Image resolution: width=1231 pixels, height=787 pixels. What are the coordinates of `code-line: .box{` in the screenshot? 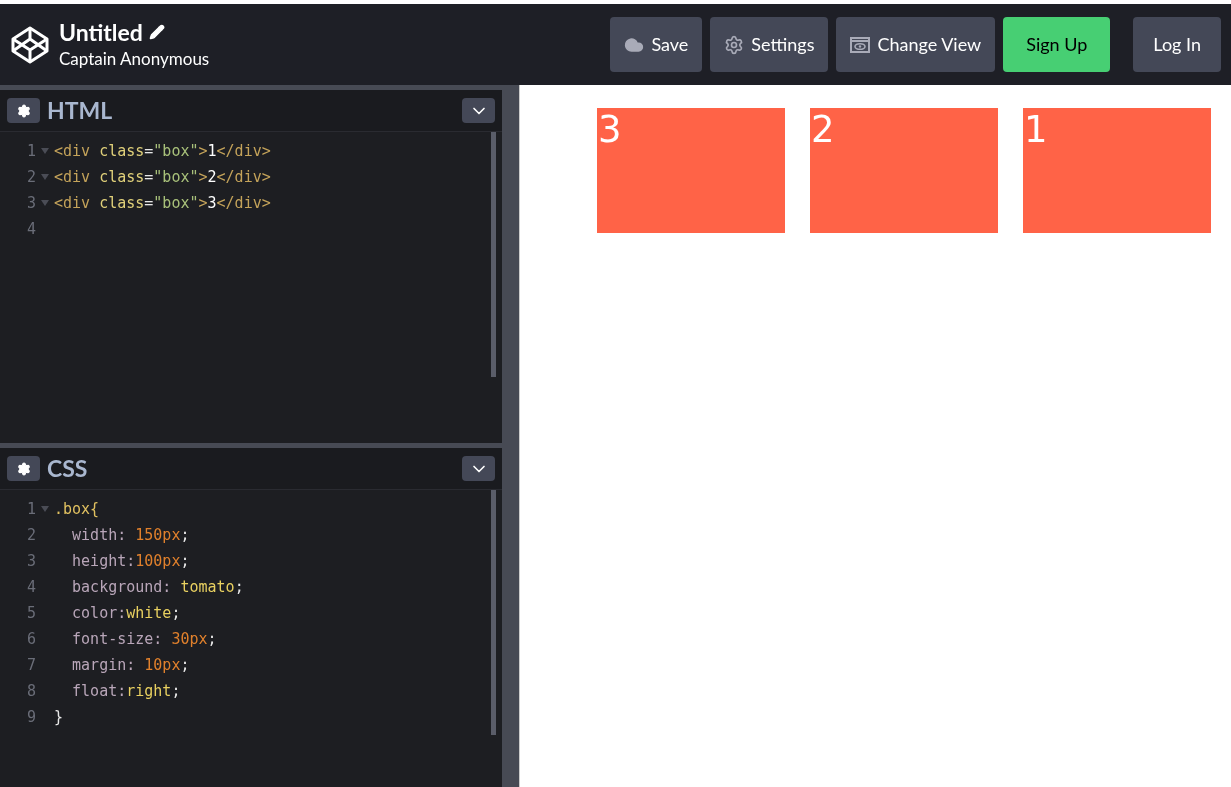 It's located at (77, 509).